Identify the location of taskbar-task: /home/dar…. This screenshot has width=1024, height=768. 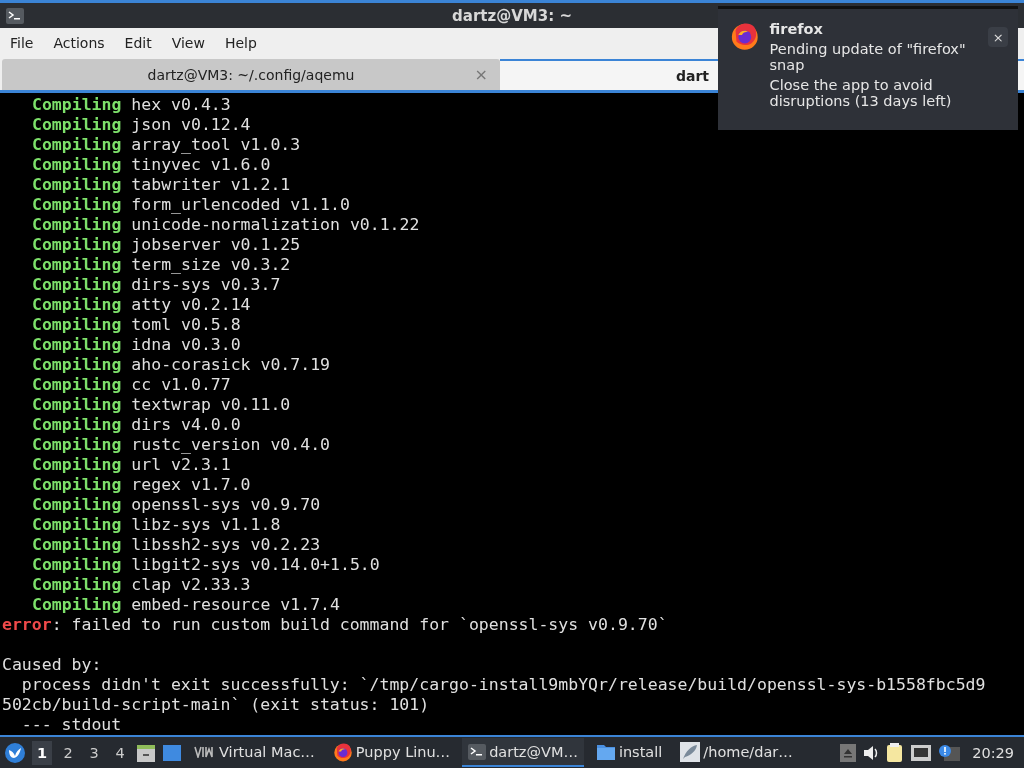
(736, 752).